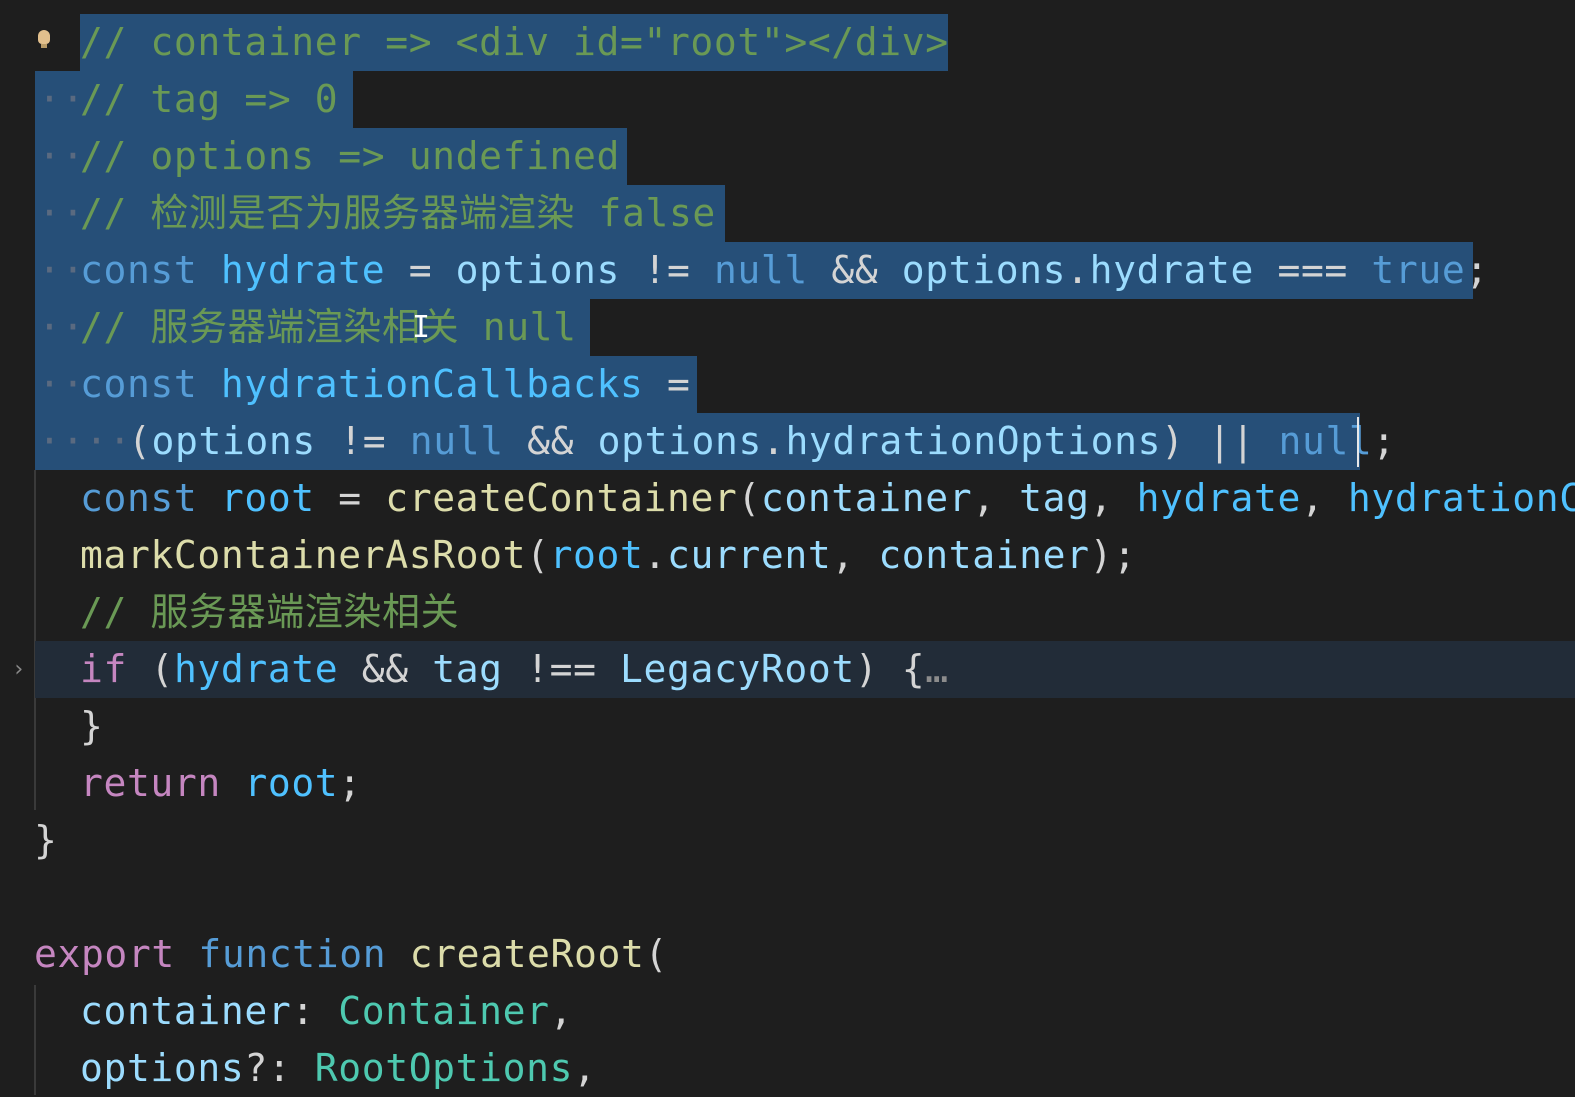 The height and width of the screenshot is (1097, 1575). I want to click on code-token: createContainer, so click(561, 498).